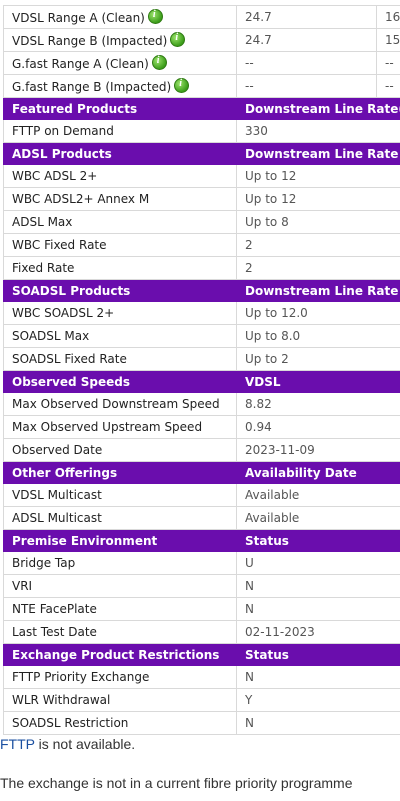  What do you see at coordinates (201, 563) in the screenshot?
I see `table-row: Bridge Tap U` at bounding box center [201, 563].